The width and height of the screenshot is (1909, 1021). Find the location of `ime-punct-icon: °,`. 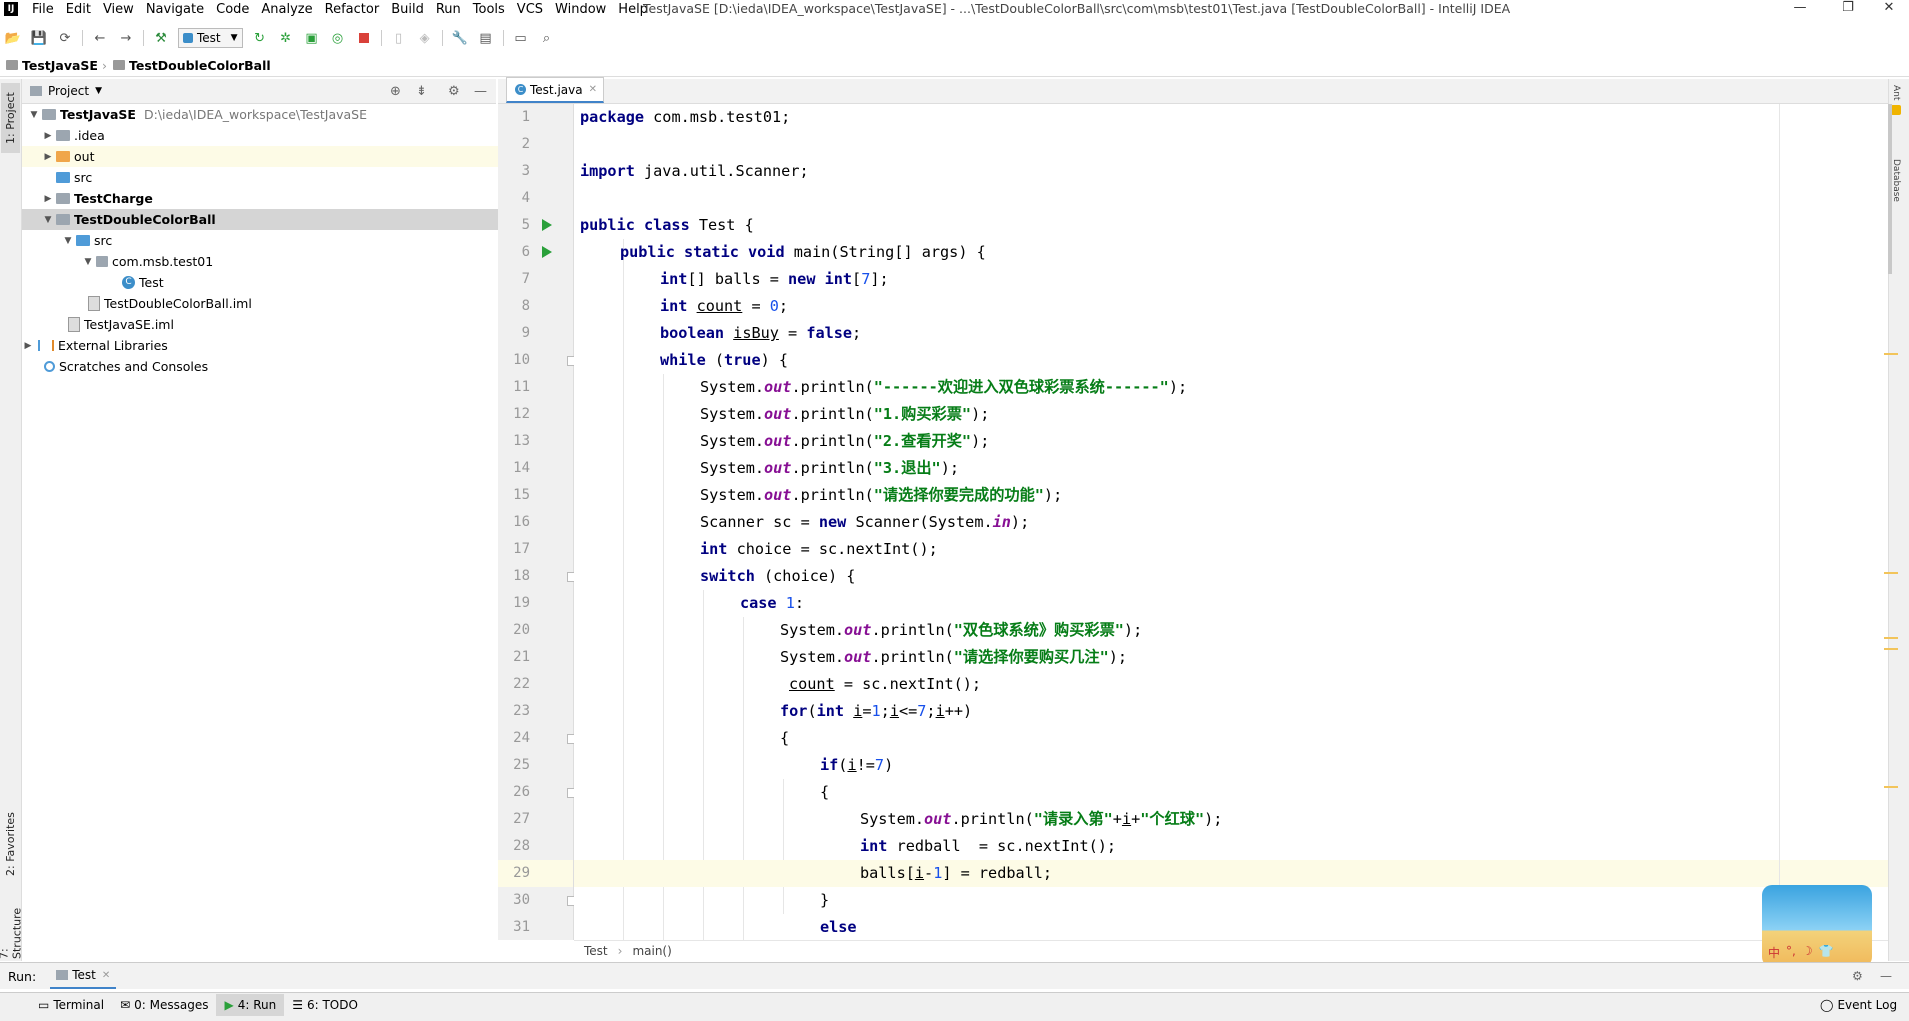

ime-punct-icon: °, is located at coordinates (1791, 952).